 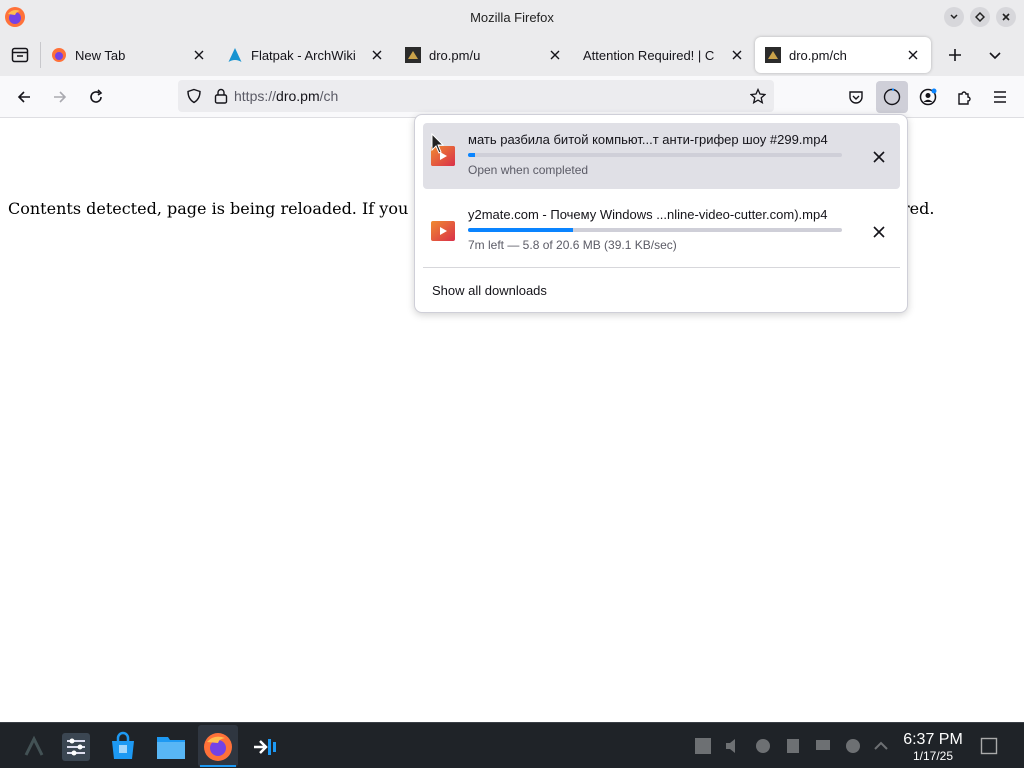 What do you see at coordinates (818, 55) in the screenshot?
I see `tab-label: dro.pm/ch` at bounding box center [818, 55].